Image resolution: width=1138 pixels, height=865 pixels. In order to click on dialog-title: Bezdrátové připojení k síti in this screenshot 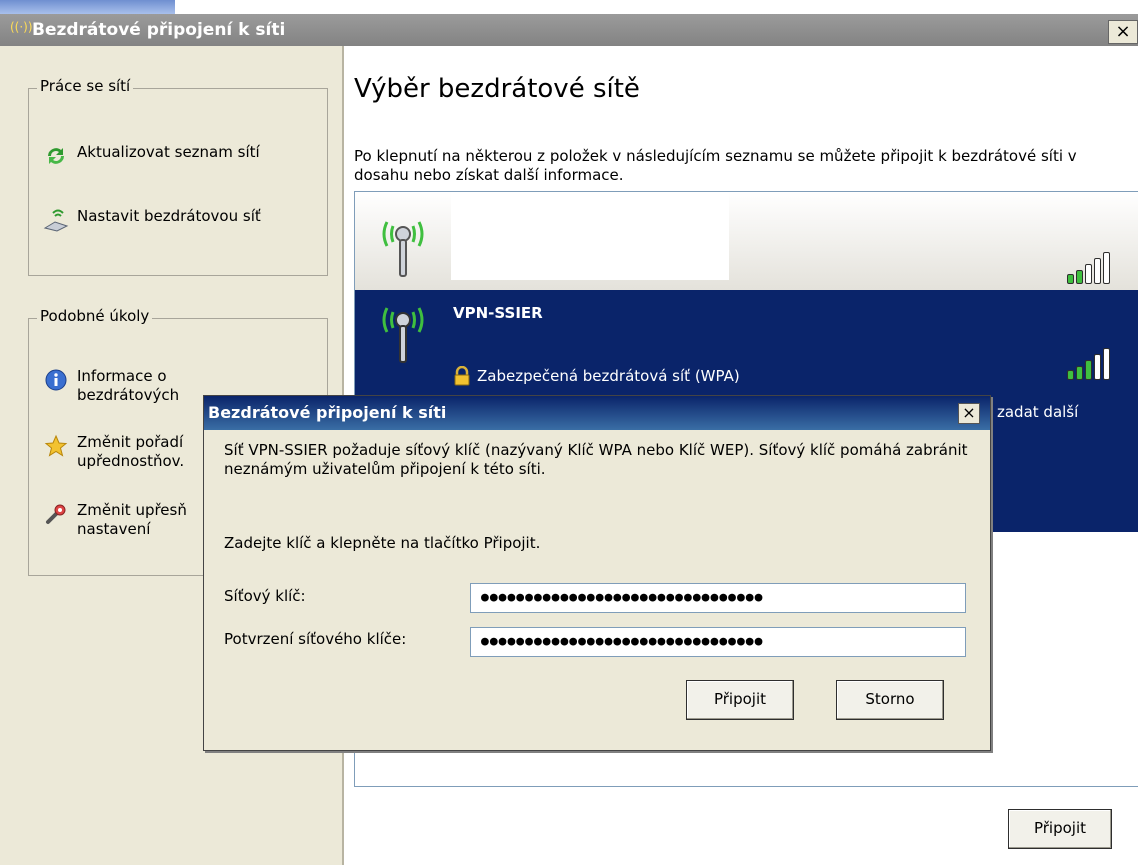, I will do `click(327, 412)`.